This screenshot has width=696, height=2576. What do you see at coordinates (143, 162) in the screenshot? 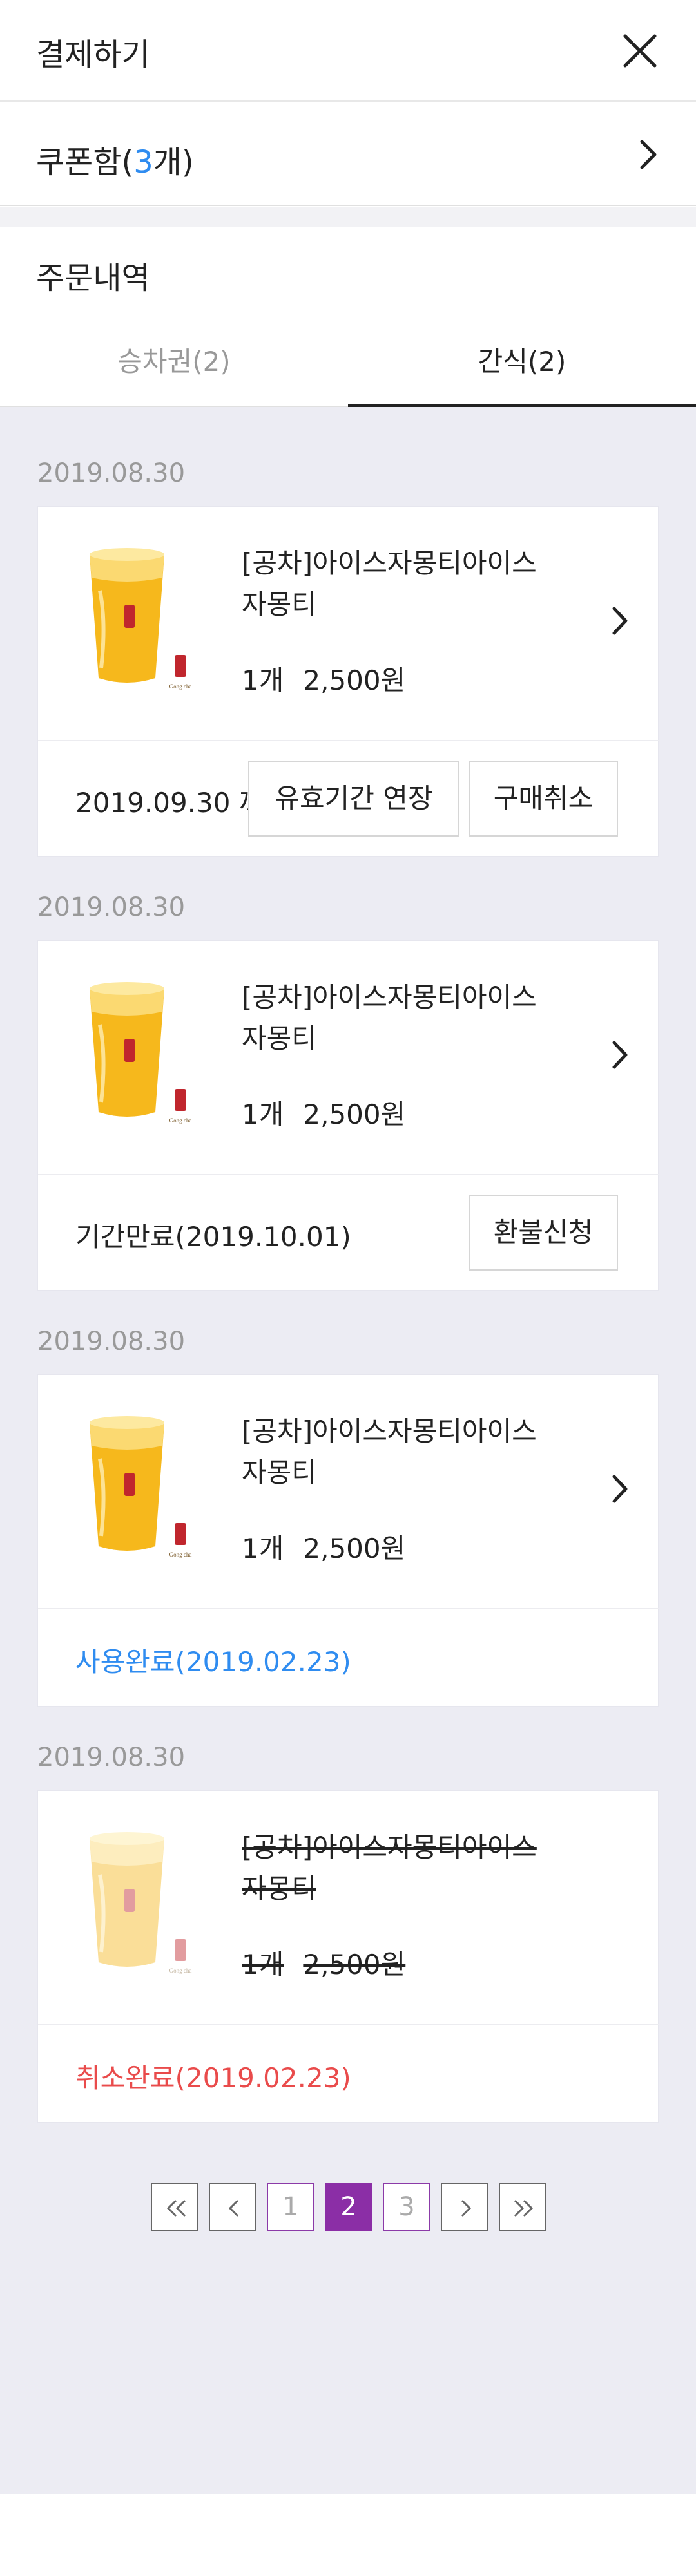
I see `coupon-count: 3` at bounding box center [143, 162].